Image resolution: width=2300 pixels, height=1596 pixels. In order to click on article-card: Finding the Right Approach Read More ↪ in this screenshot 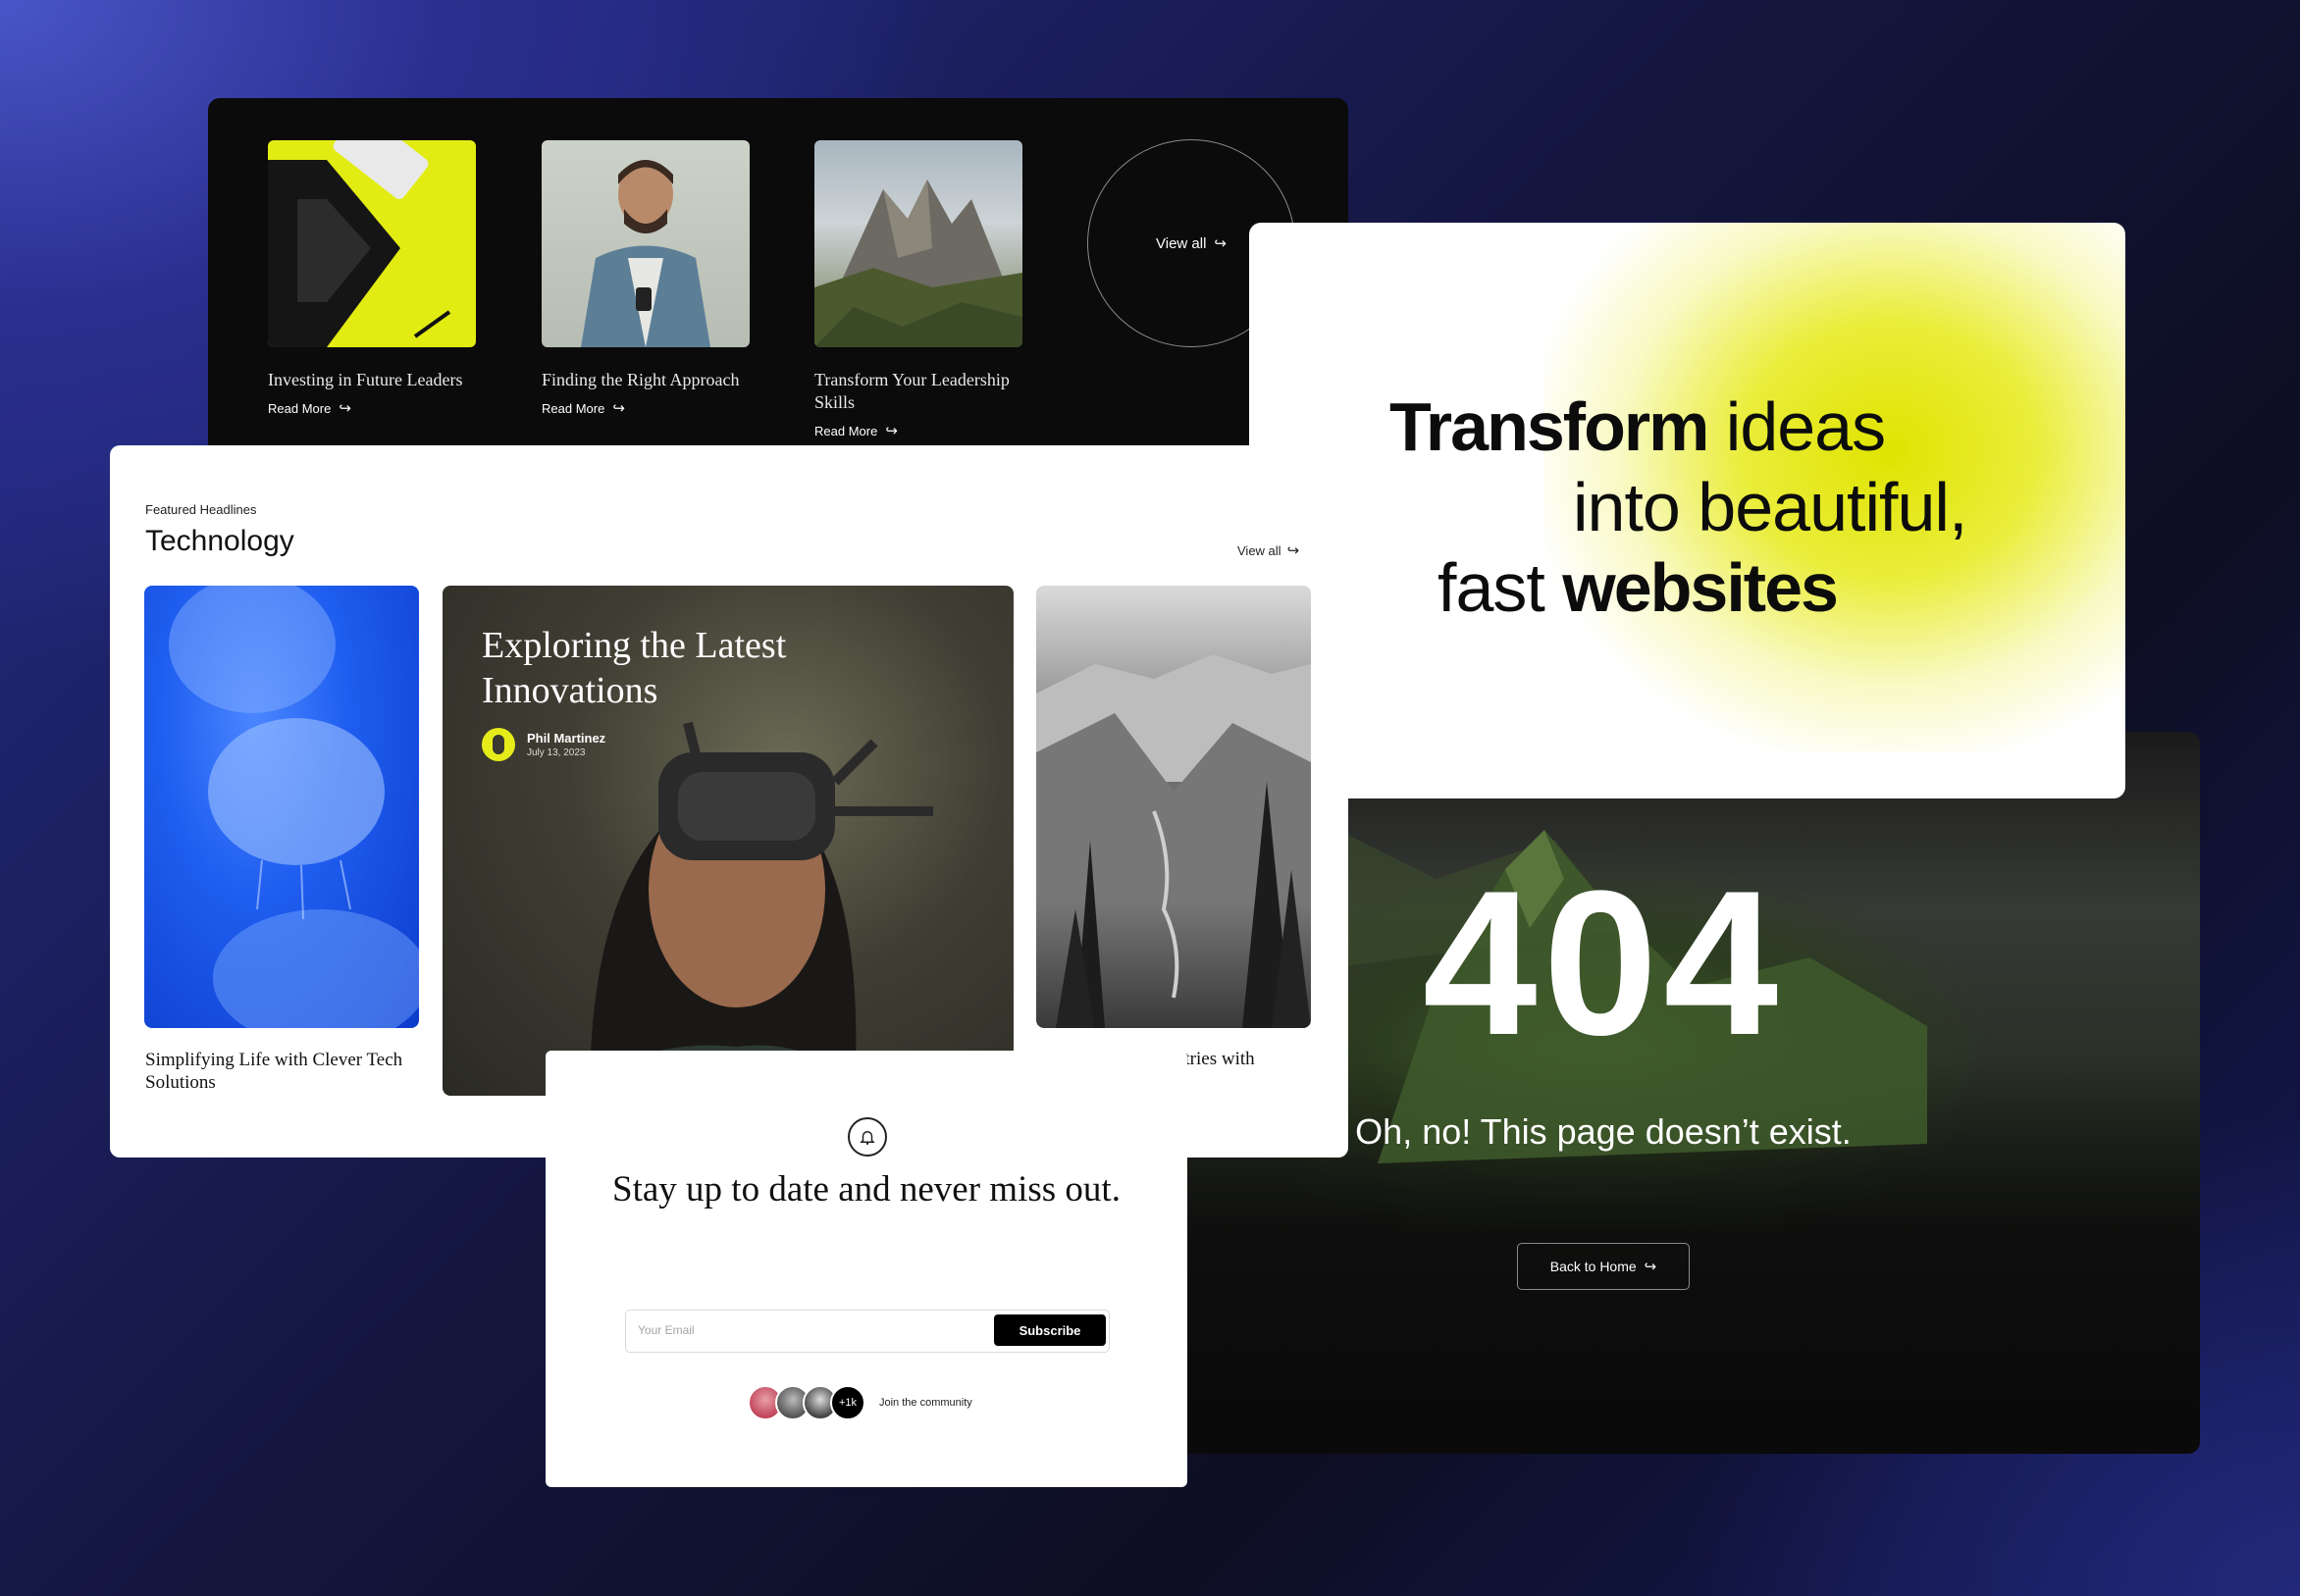, I will do `click(646, 278)`.